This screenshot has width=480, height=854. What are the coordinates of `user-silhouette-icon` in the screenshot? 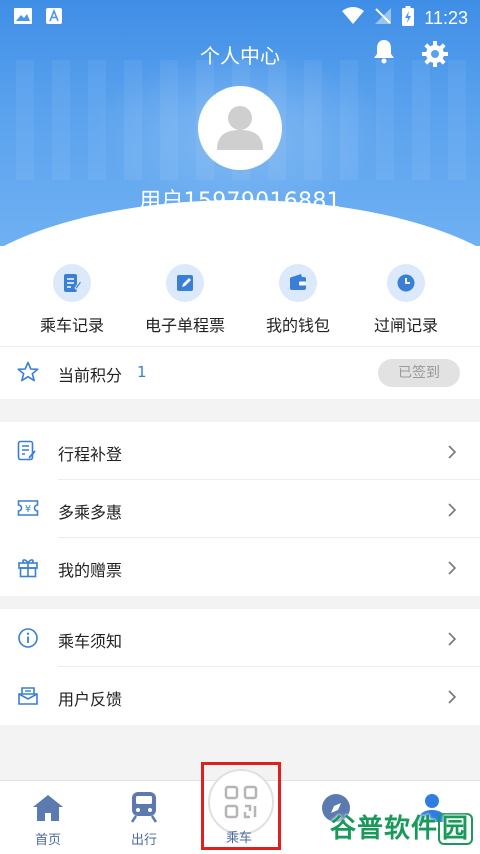 It's located at (240, 128).